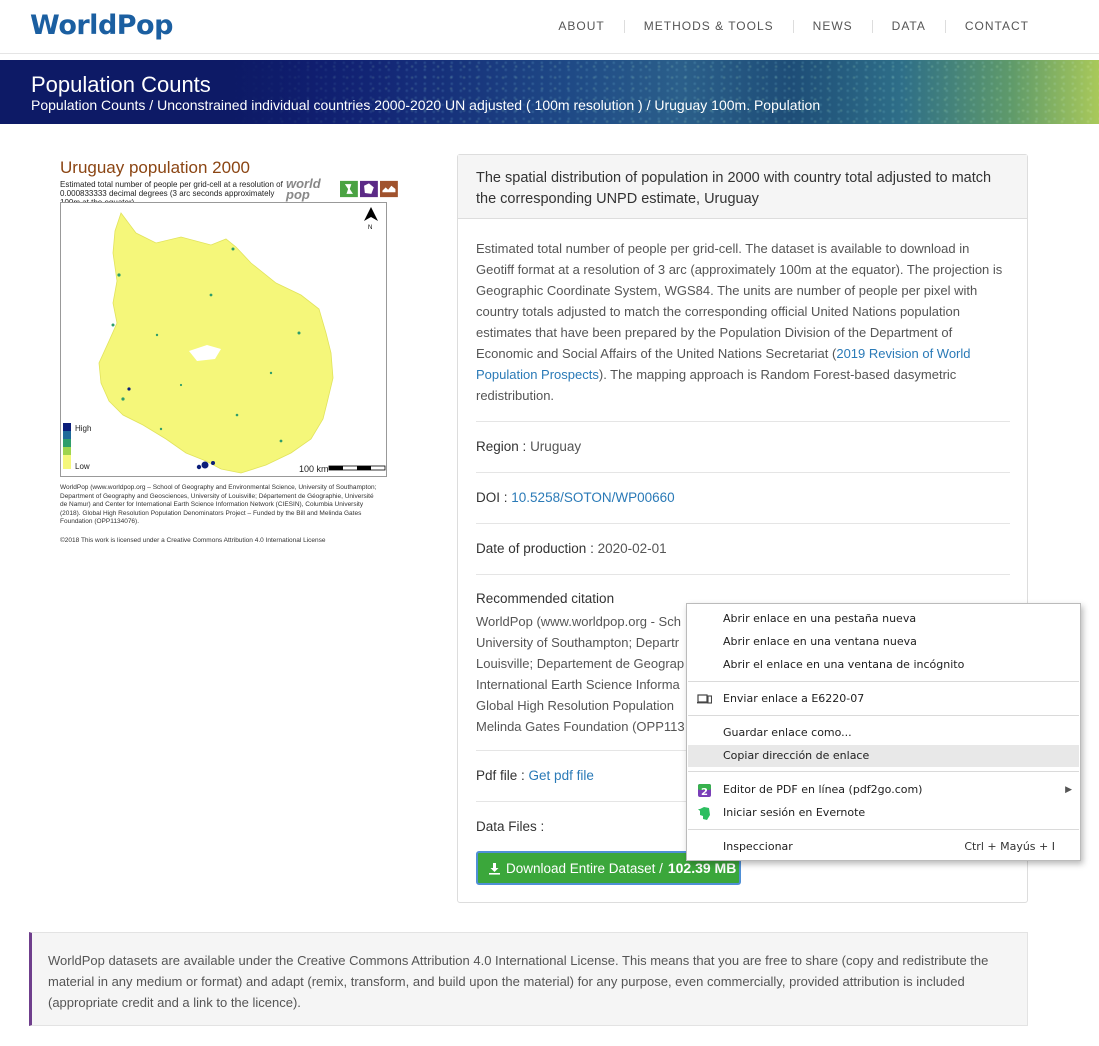 The width and height of the screenshot is (1099, 1046). What do you see at coordinates (121, 84) in the screenshot?
I see `page-title: Population Counts` at bounding box center [121, 84].